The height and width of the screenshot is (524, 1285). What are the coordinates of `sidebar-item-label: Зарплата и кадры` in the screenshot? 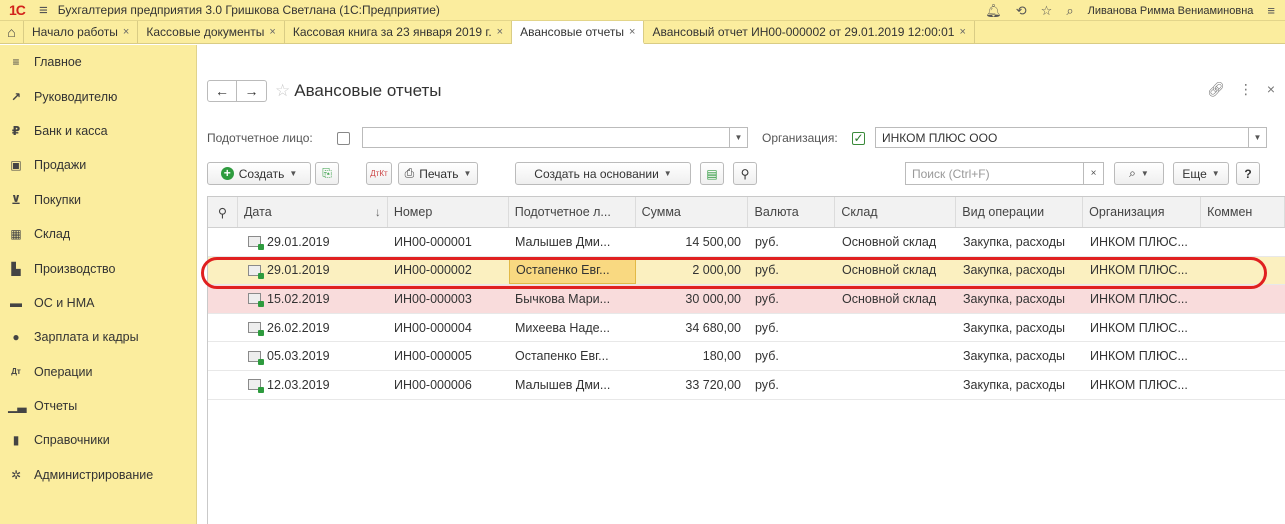 It's located at (86, 337).